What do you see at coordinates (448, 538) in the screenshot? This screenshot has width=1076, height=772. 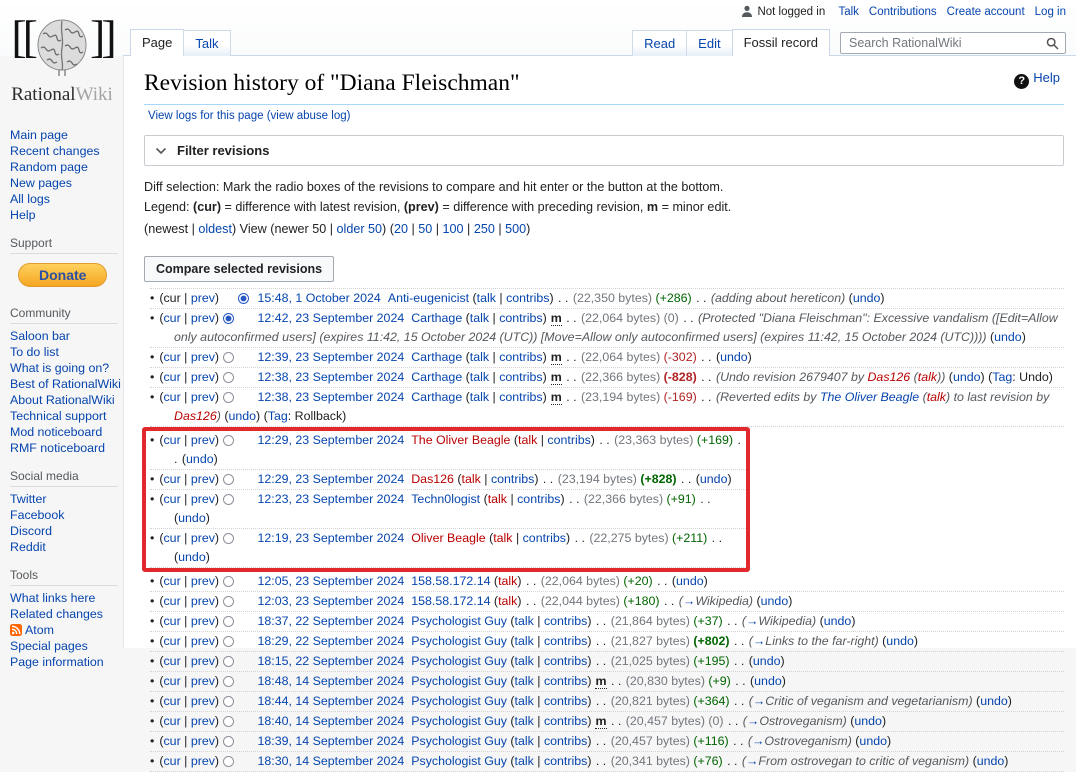 I see `user-link: Oliver Beagle` at bounding box center [448, 538].